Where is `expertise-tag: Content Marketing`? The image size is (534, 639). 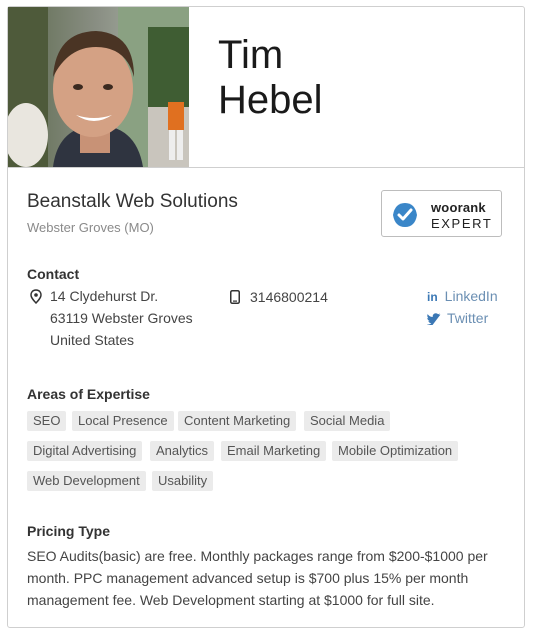 expertise-tag: Content Marketing is located at coordinates (237, 421).